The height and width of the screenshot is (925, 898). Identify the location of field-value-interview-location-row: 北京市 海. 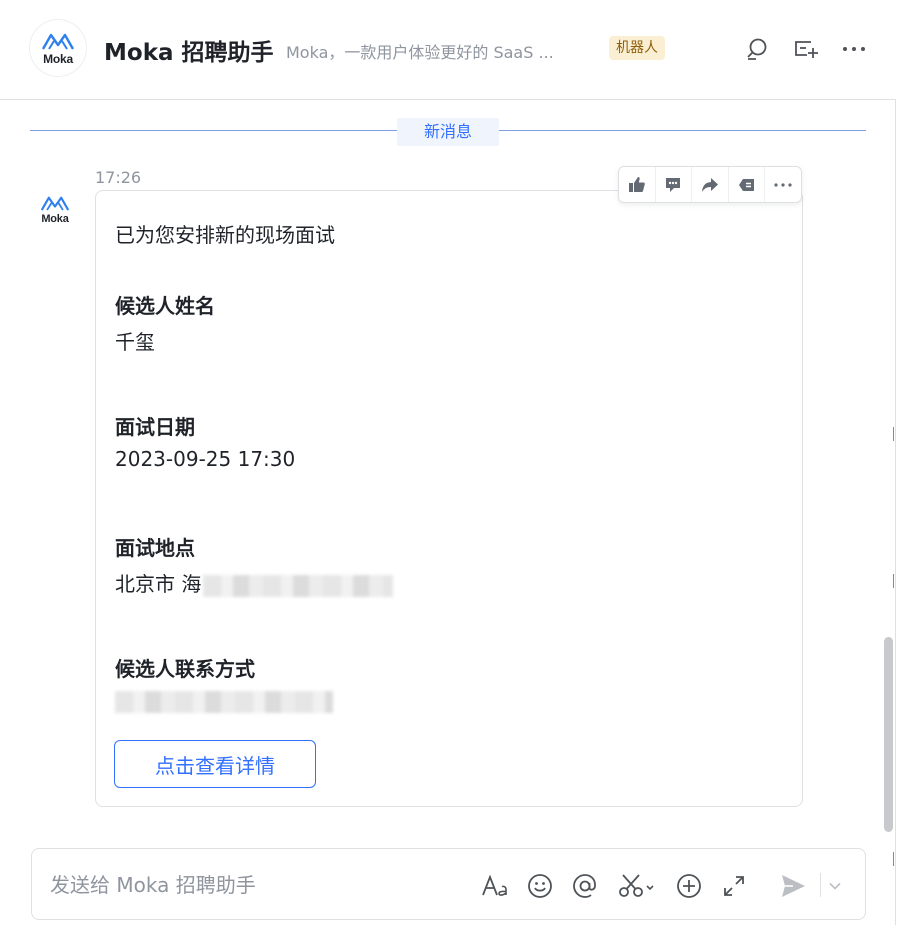
(254, 582).